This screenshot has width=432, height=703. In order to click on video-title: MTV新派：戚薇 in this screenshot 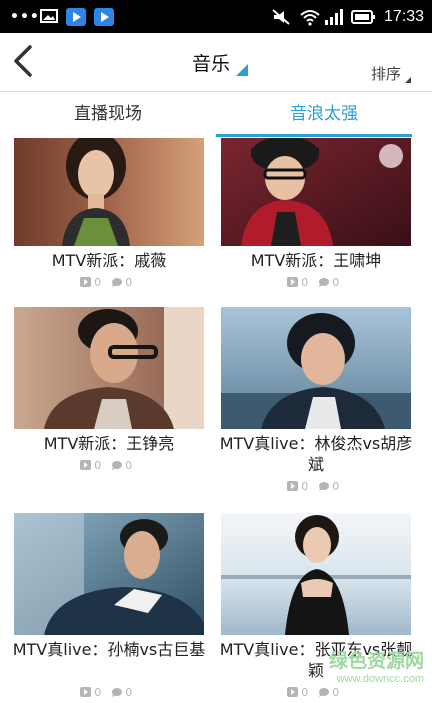, I will do `click(109, 260)`.